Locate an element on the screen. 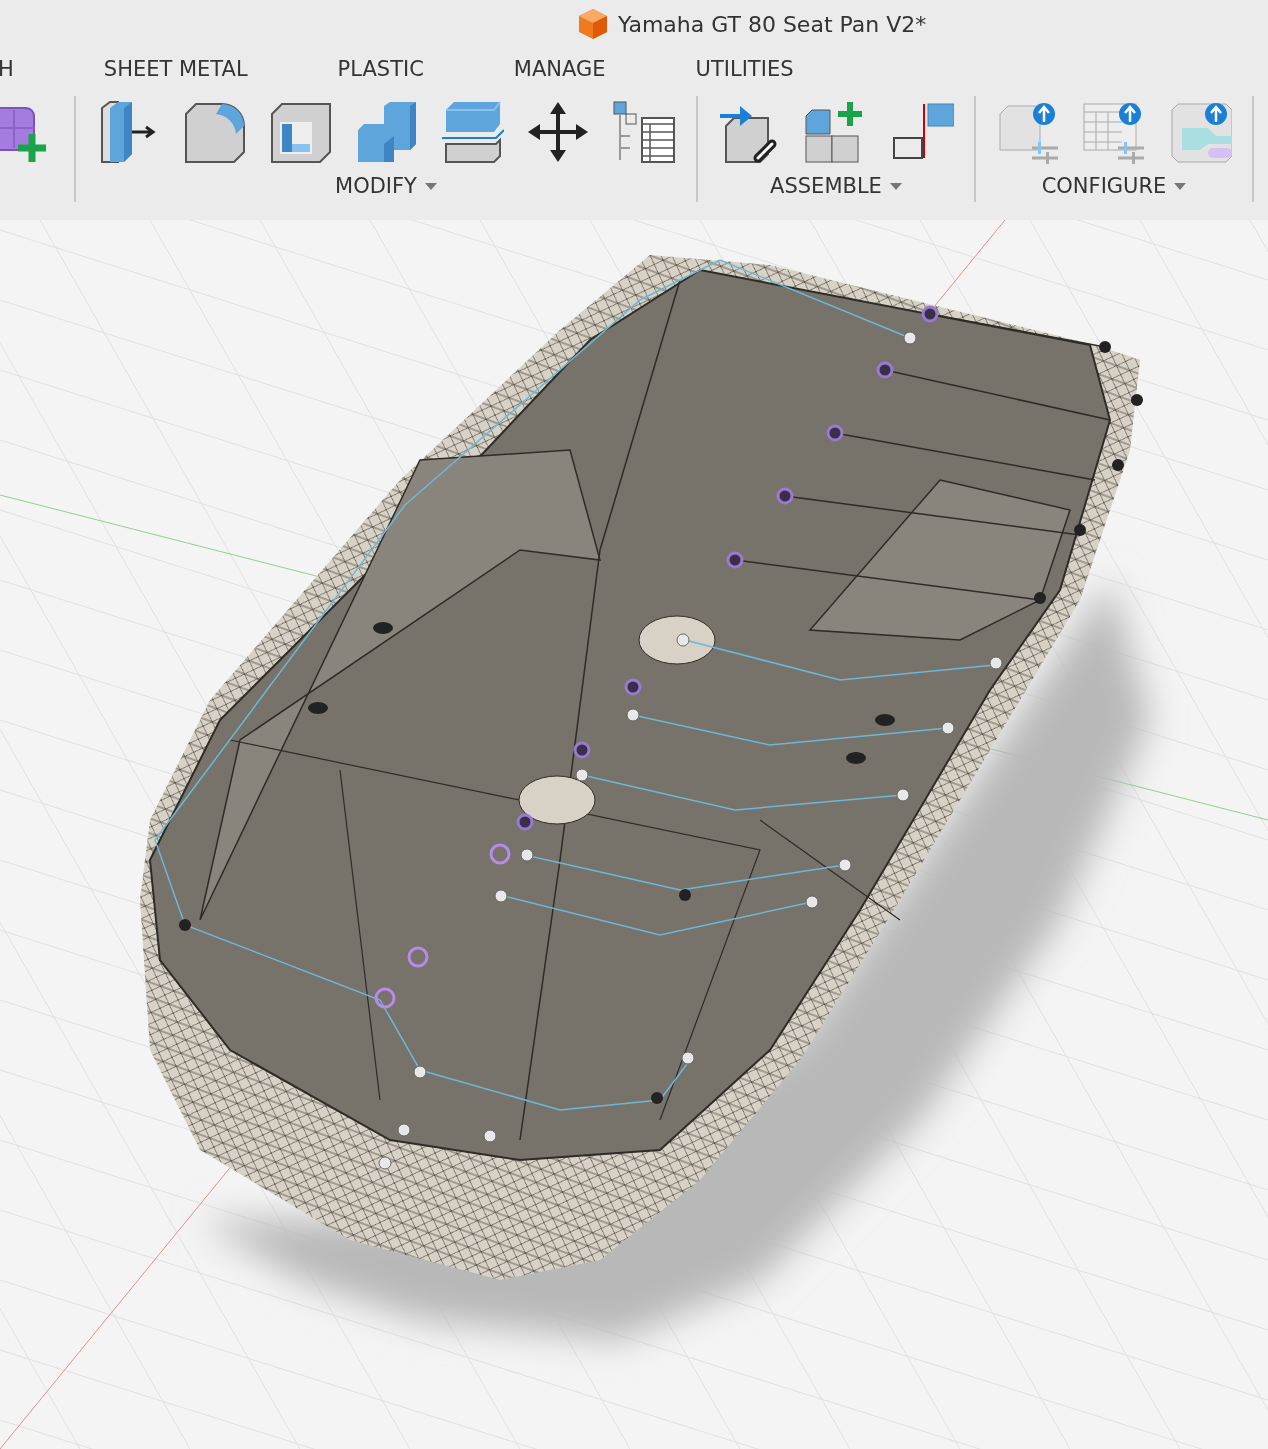 Image resolution: width=1268 pixels, height=1449 pixels. hollow-box-icon is located at coordinates (300, 132).